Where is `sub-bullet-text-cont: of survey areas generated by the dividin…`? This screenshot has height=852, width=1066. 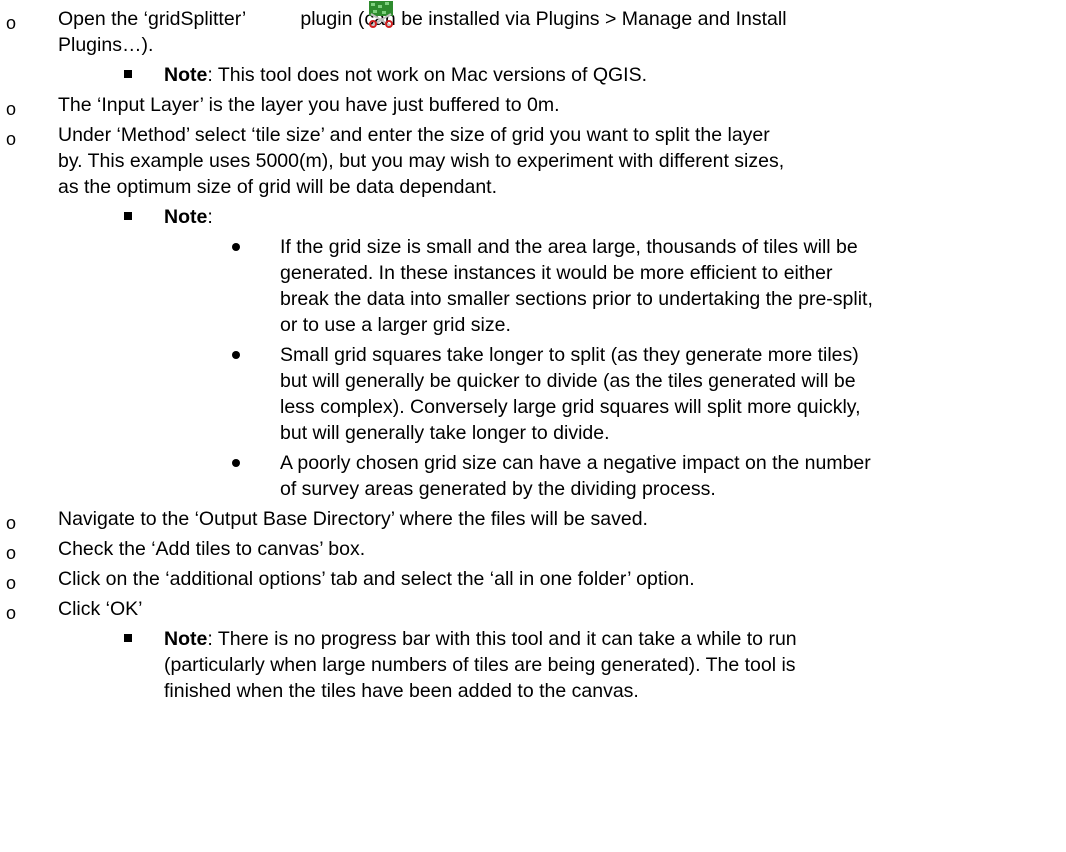 sub-bullet-text-cont: of survey areas generated by the dividin… is located at coordinates (498, 489).